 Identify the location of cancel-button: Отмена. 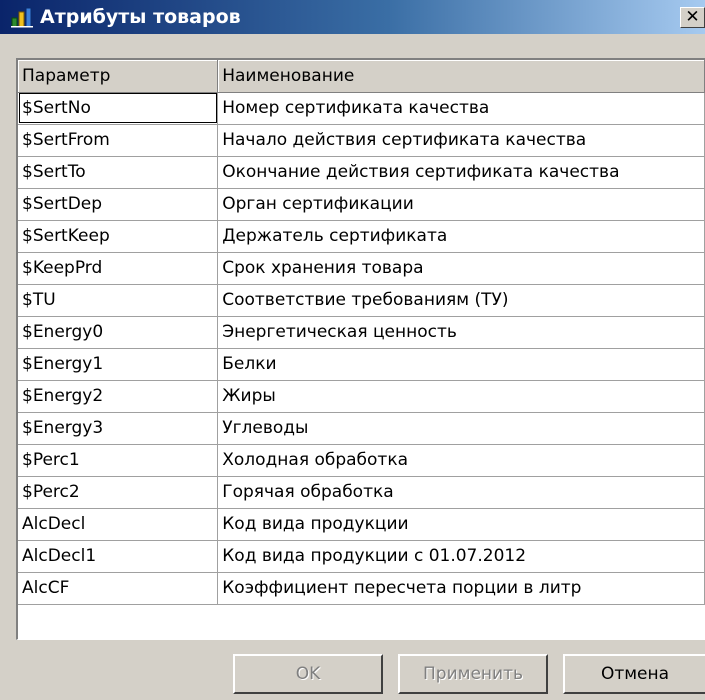
(634, 674).